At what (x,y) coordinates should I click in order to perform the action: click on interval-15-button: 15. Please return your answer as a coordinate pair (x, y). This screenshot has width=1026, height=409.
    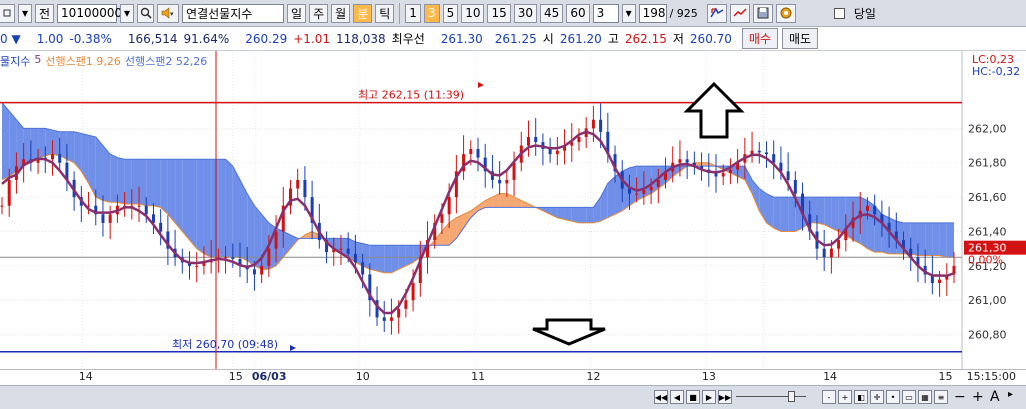
    Looking at the image, I should click on (499, 13).